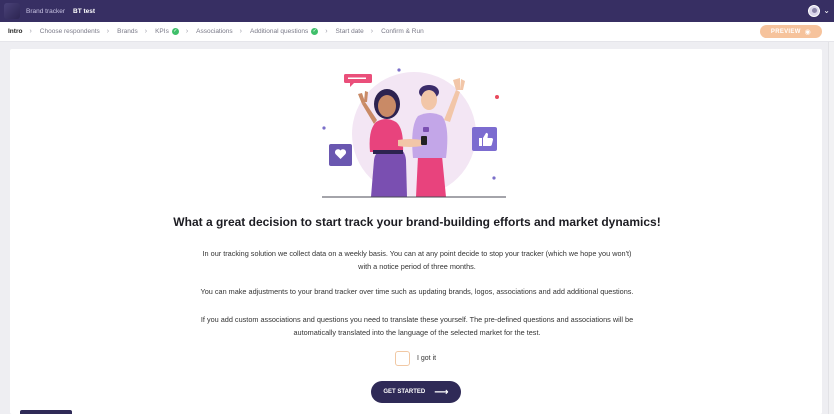  I want to click on step-additional-questions: Additional questions ✓, so click(284, 31).